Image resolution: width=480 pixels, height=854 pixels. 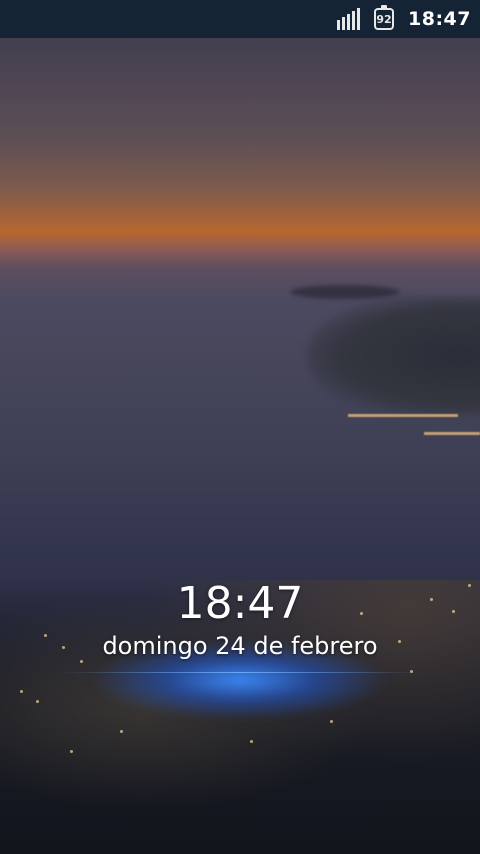 I want to click on lock-date: domingo 24 de febrero, so click(x=240, y=646).